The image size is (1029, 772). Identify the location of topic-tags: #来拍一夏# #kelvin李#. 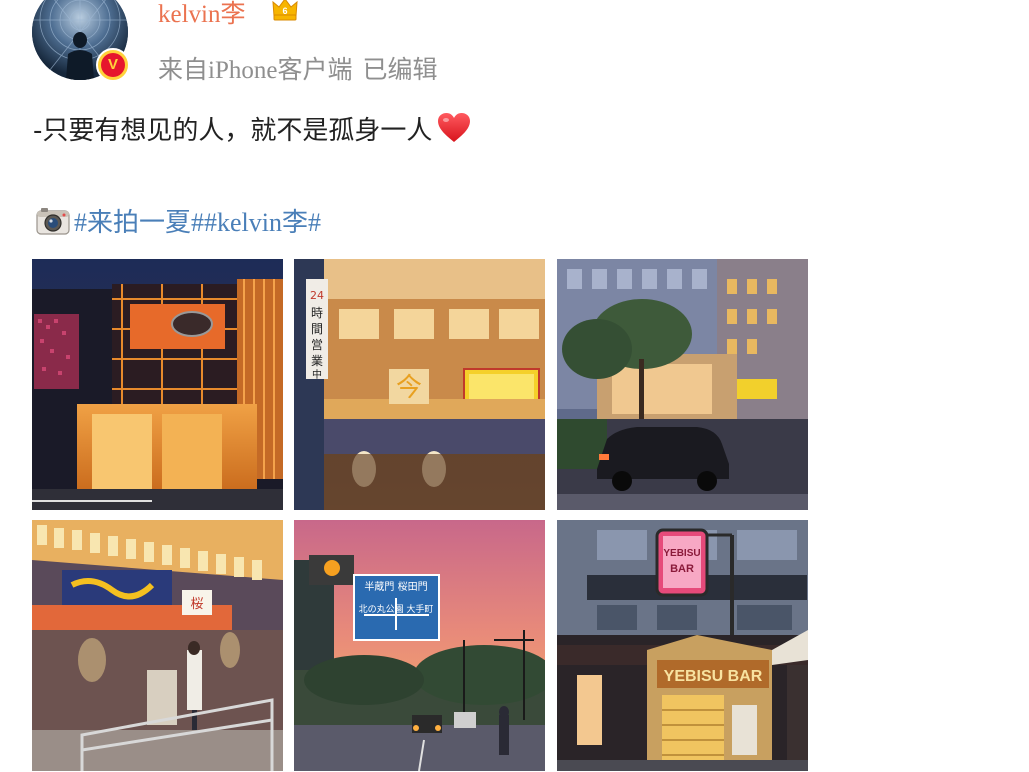
(178, 220).